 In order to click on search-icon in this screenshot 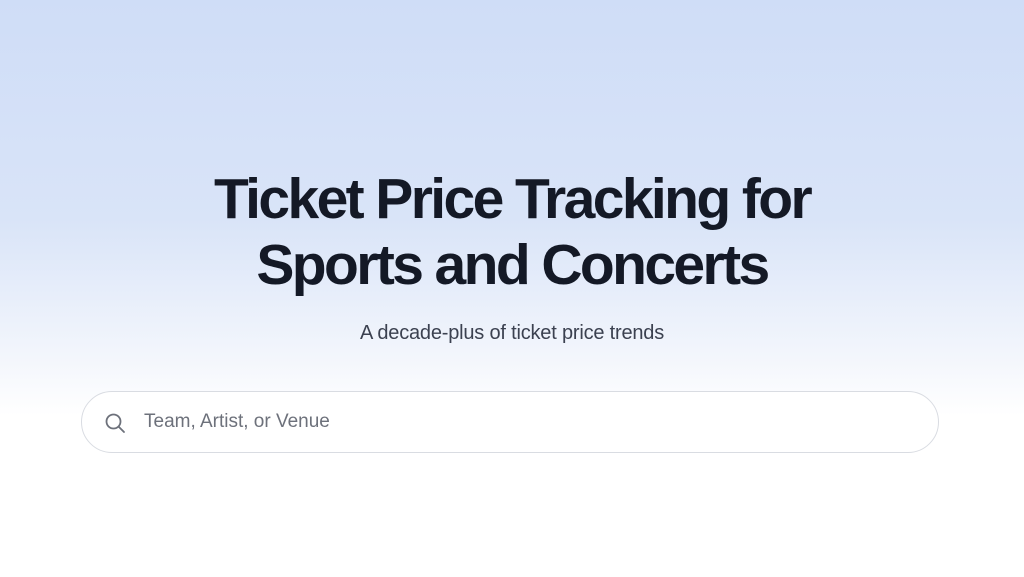, I will do `click(115, 423)`.